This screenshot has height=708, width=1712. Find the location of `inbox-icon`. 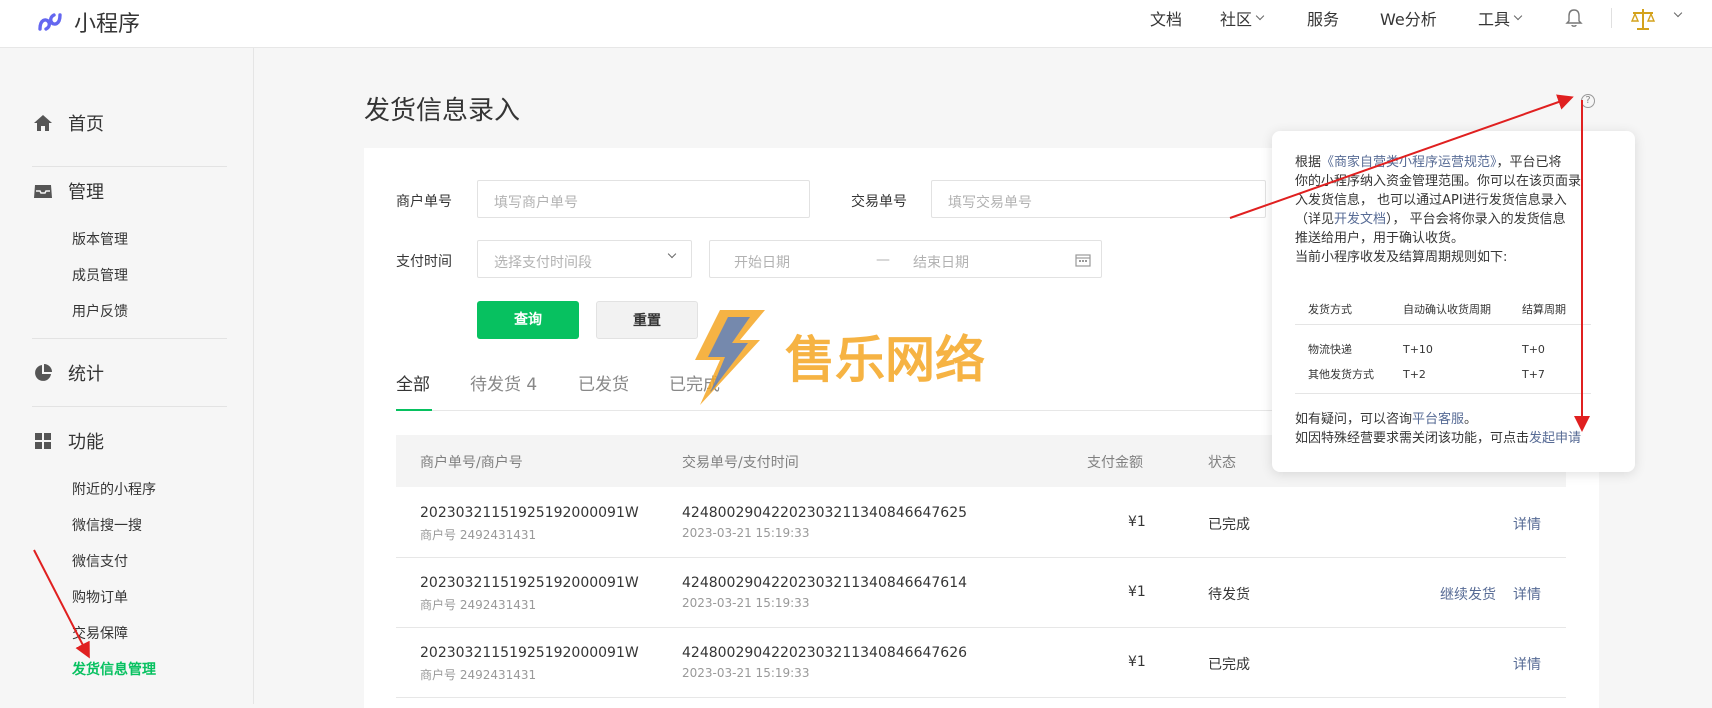

inbox-icon is located at coordinates (43, 191).